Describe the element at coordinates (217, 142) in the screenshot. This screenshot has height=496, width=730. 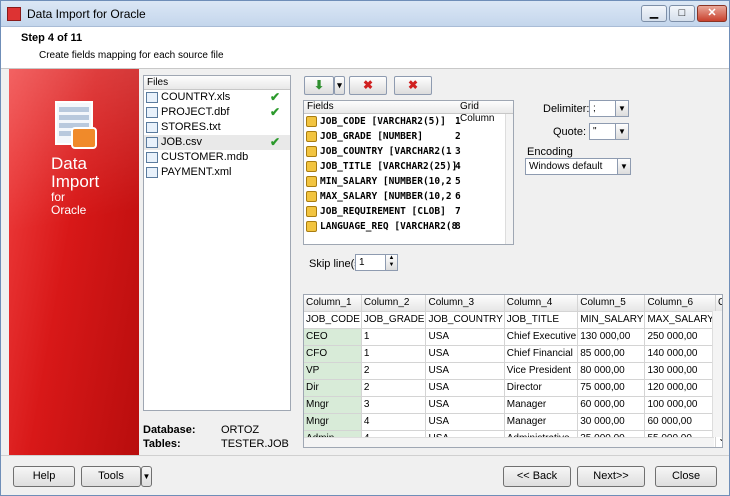
I see `file-item: JOB.csv ✔` at that location.